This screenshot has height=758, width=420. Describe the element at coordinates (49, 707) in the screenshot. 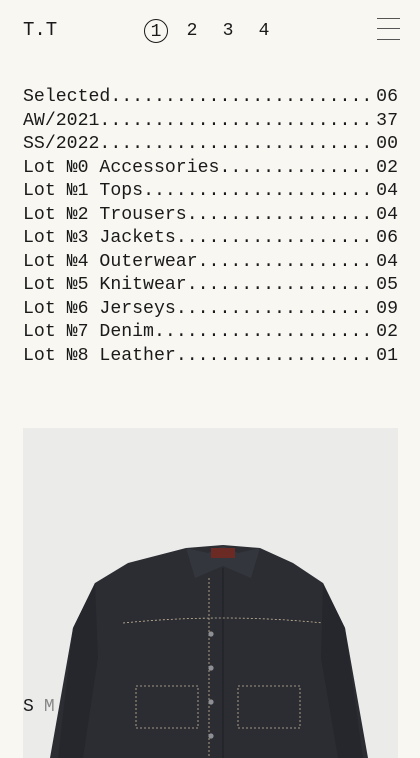

I see `size-option-m: M` at that location.